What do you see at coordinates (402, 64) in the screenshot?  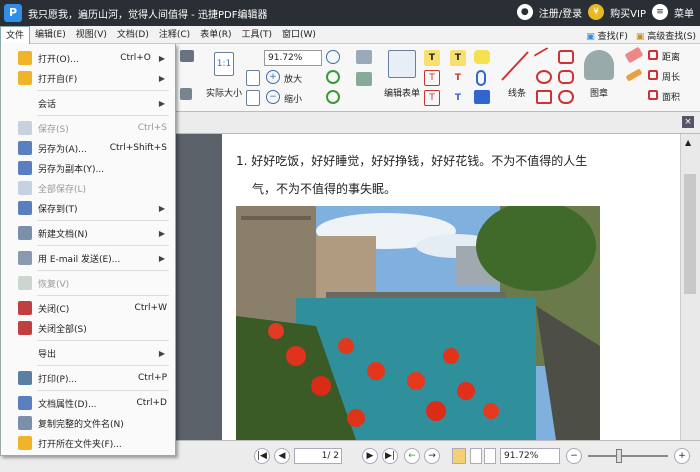 I see `edit-form-icon` at bounding box center [402, 64].